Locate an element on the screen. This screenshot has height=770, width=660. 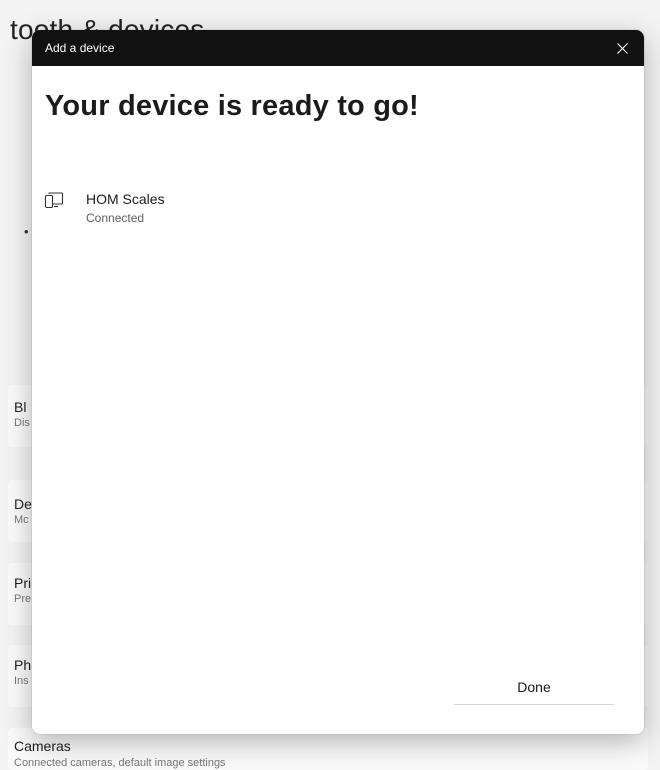
list-item-title: Bl is located at coordinates (20, 407).